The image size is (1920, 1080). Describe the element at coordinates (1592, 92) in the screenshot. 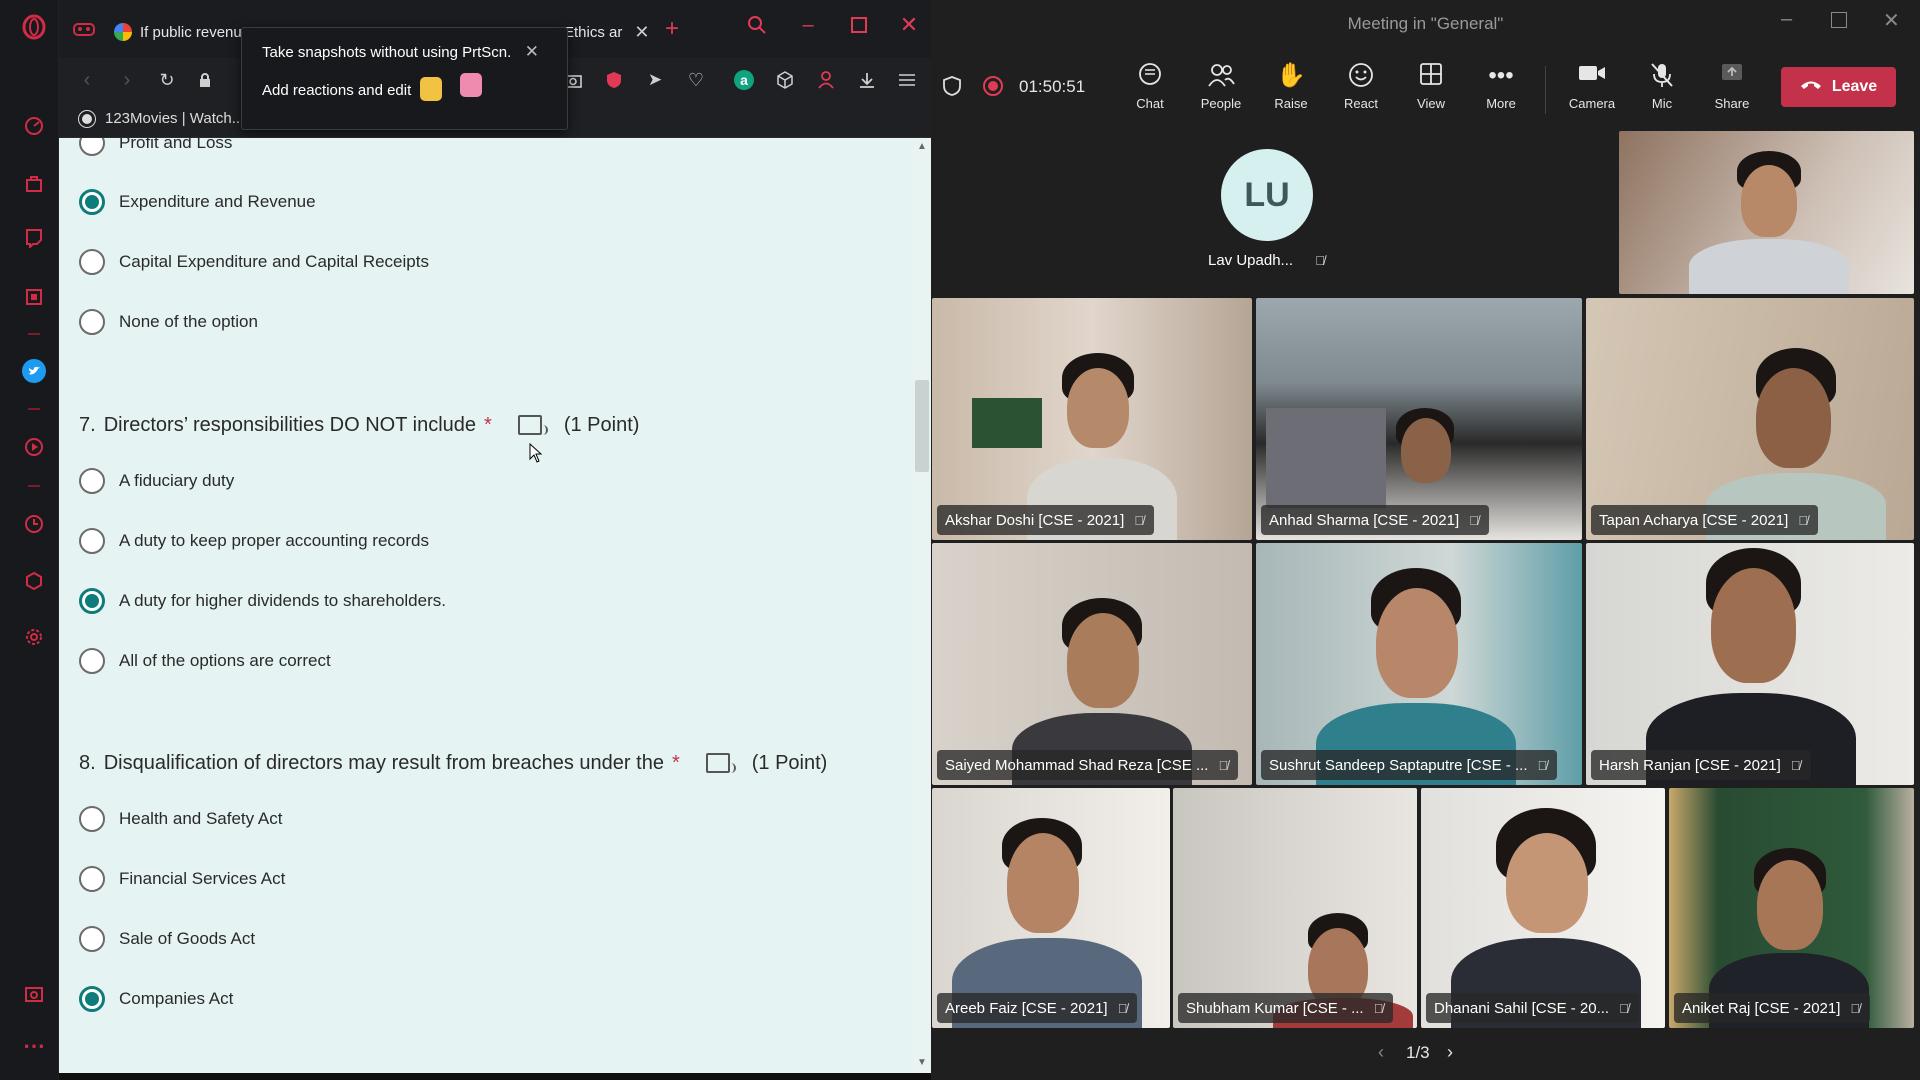

I see `camera-button: Camera` at that location.